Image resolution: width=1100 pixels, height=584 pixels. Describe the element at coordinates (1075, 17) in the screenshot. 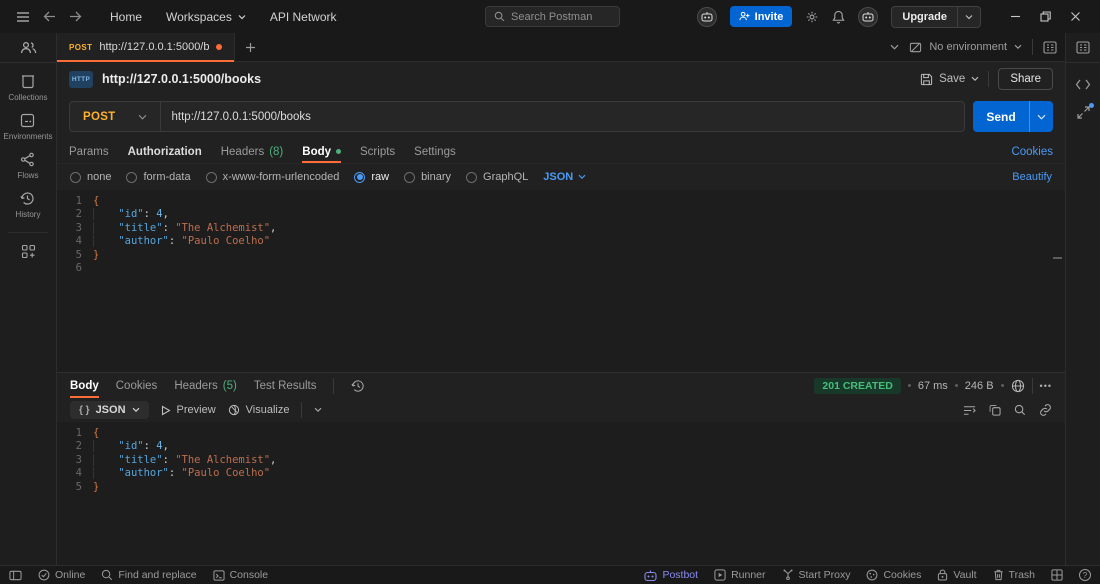

I see `close-icon` at that location.